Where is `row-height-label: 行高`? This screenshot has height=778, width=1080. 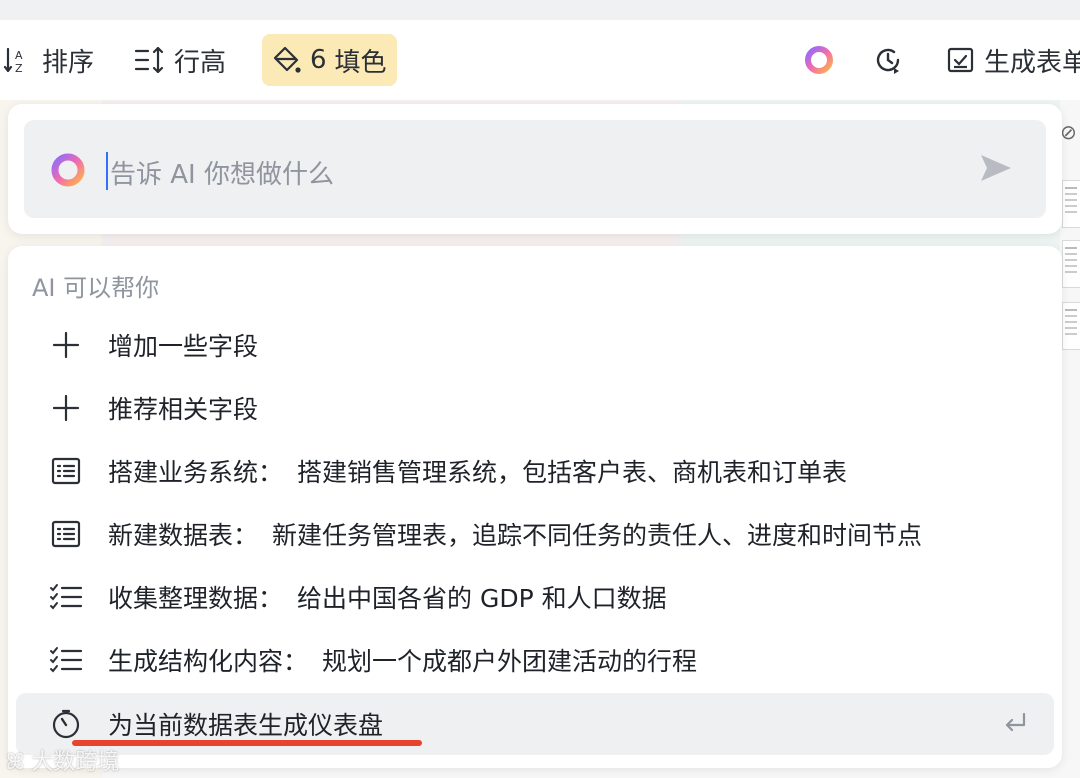
row-height-label: 行高 is located at coordinates (200, 62).